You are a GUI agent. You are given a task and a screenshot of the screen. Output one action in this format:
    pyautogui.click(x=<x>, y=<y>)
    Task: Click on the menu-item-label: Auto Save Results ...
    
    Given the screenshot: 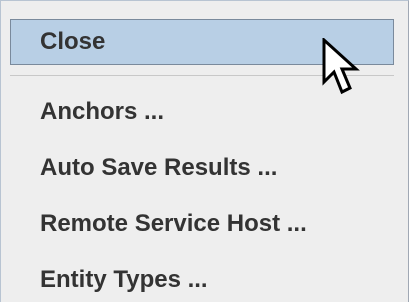 What is the action you would take?
    pyautogui.click(x=159, y=167)
    